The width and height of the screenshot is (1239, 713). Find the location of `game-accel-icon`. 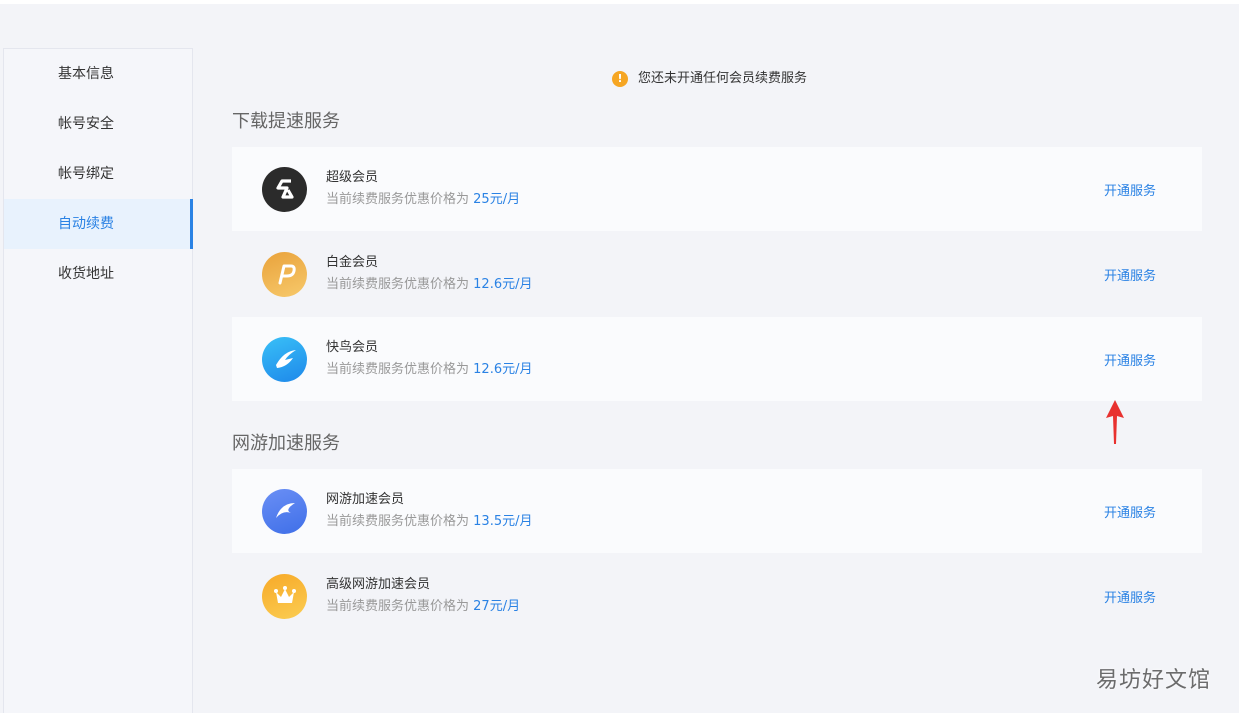

game-accel-icon is located at coordinates (284, 511).